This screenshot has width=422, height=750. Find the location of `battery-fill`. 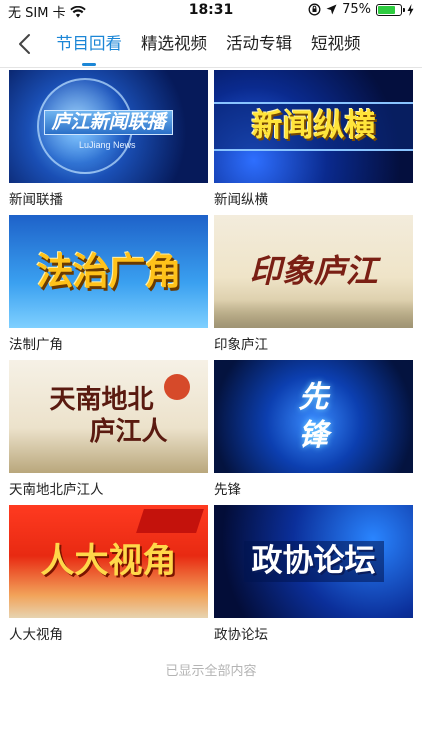

battery-fill is located at coordinates (386, 9).